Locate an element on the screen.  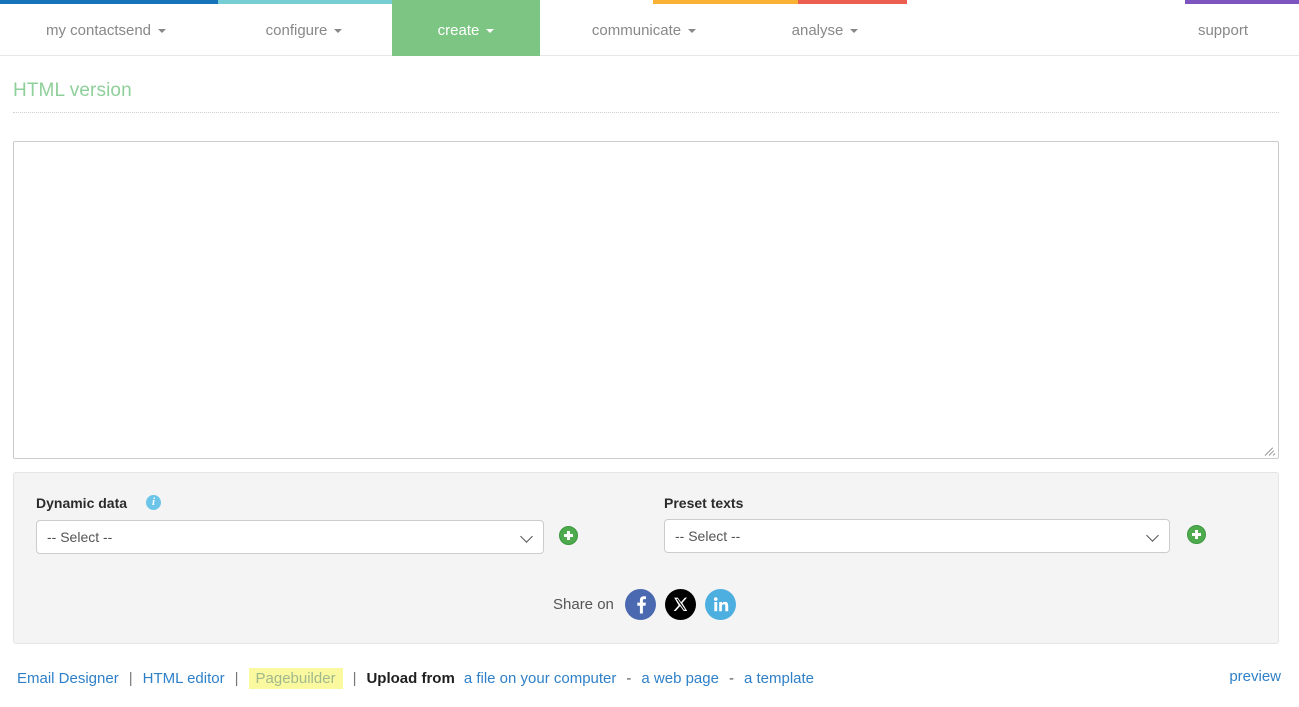
email-designer-link: Email Designer is located at coordinates (68, 678).